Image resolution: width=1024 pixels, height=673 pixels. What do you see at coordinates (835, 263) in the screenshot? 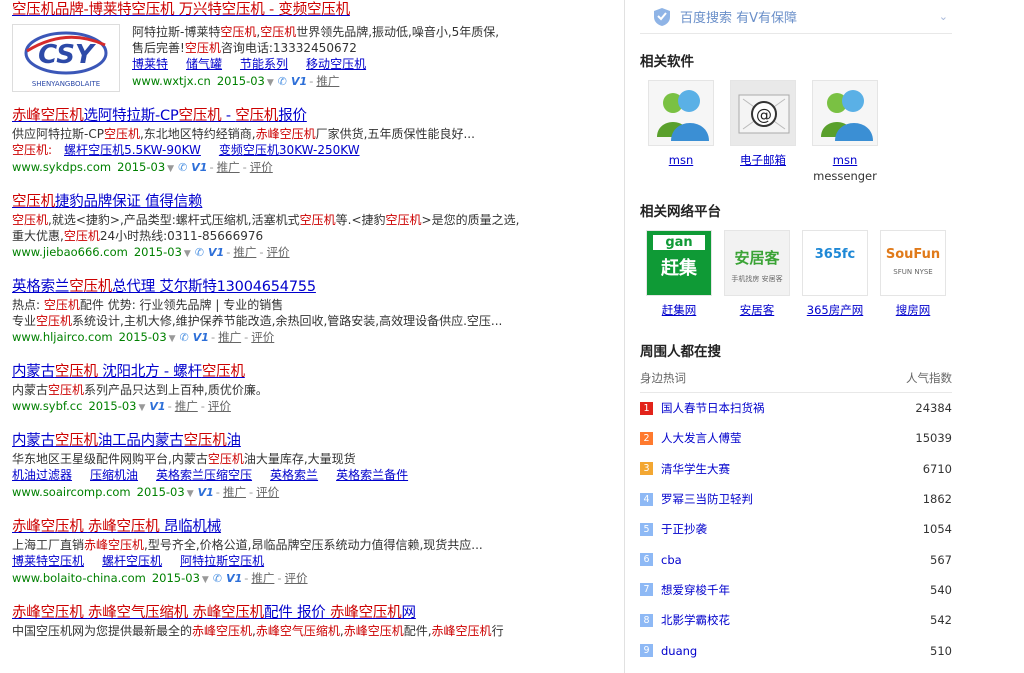
I see `platform-logo: 365fc` at bounding box center [835, 263].